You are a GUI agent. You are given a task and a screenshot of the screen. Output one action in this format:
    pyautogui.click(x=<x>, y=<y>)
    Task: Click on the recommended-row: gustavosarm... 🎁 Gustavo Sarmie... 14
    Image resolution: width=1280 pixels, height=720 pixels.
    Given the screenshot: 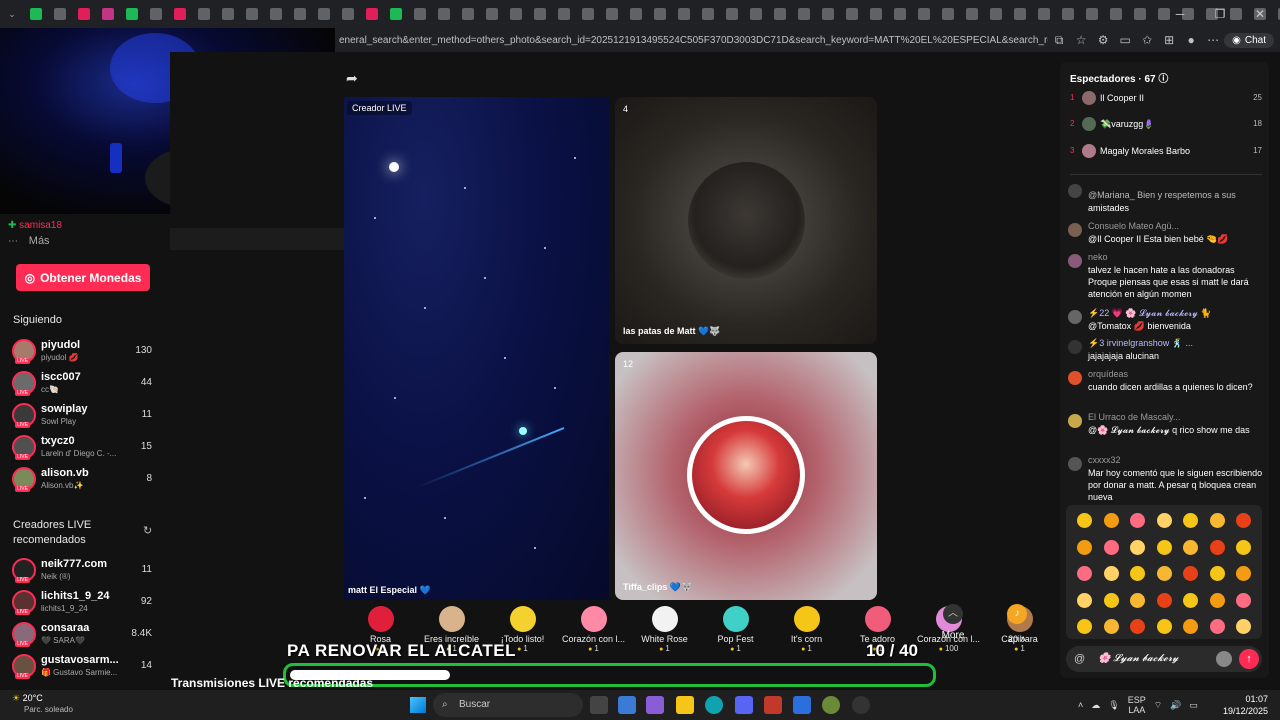 What is the action you would take?
    pyautogui.click(x=86, y=667)
    